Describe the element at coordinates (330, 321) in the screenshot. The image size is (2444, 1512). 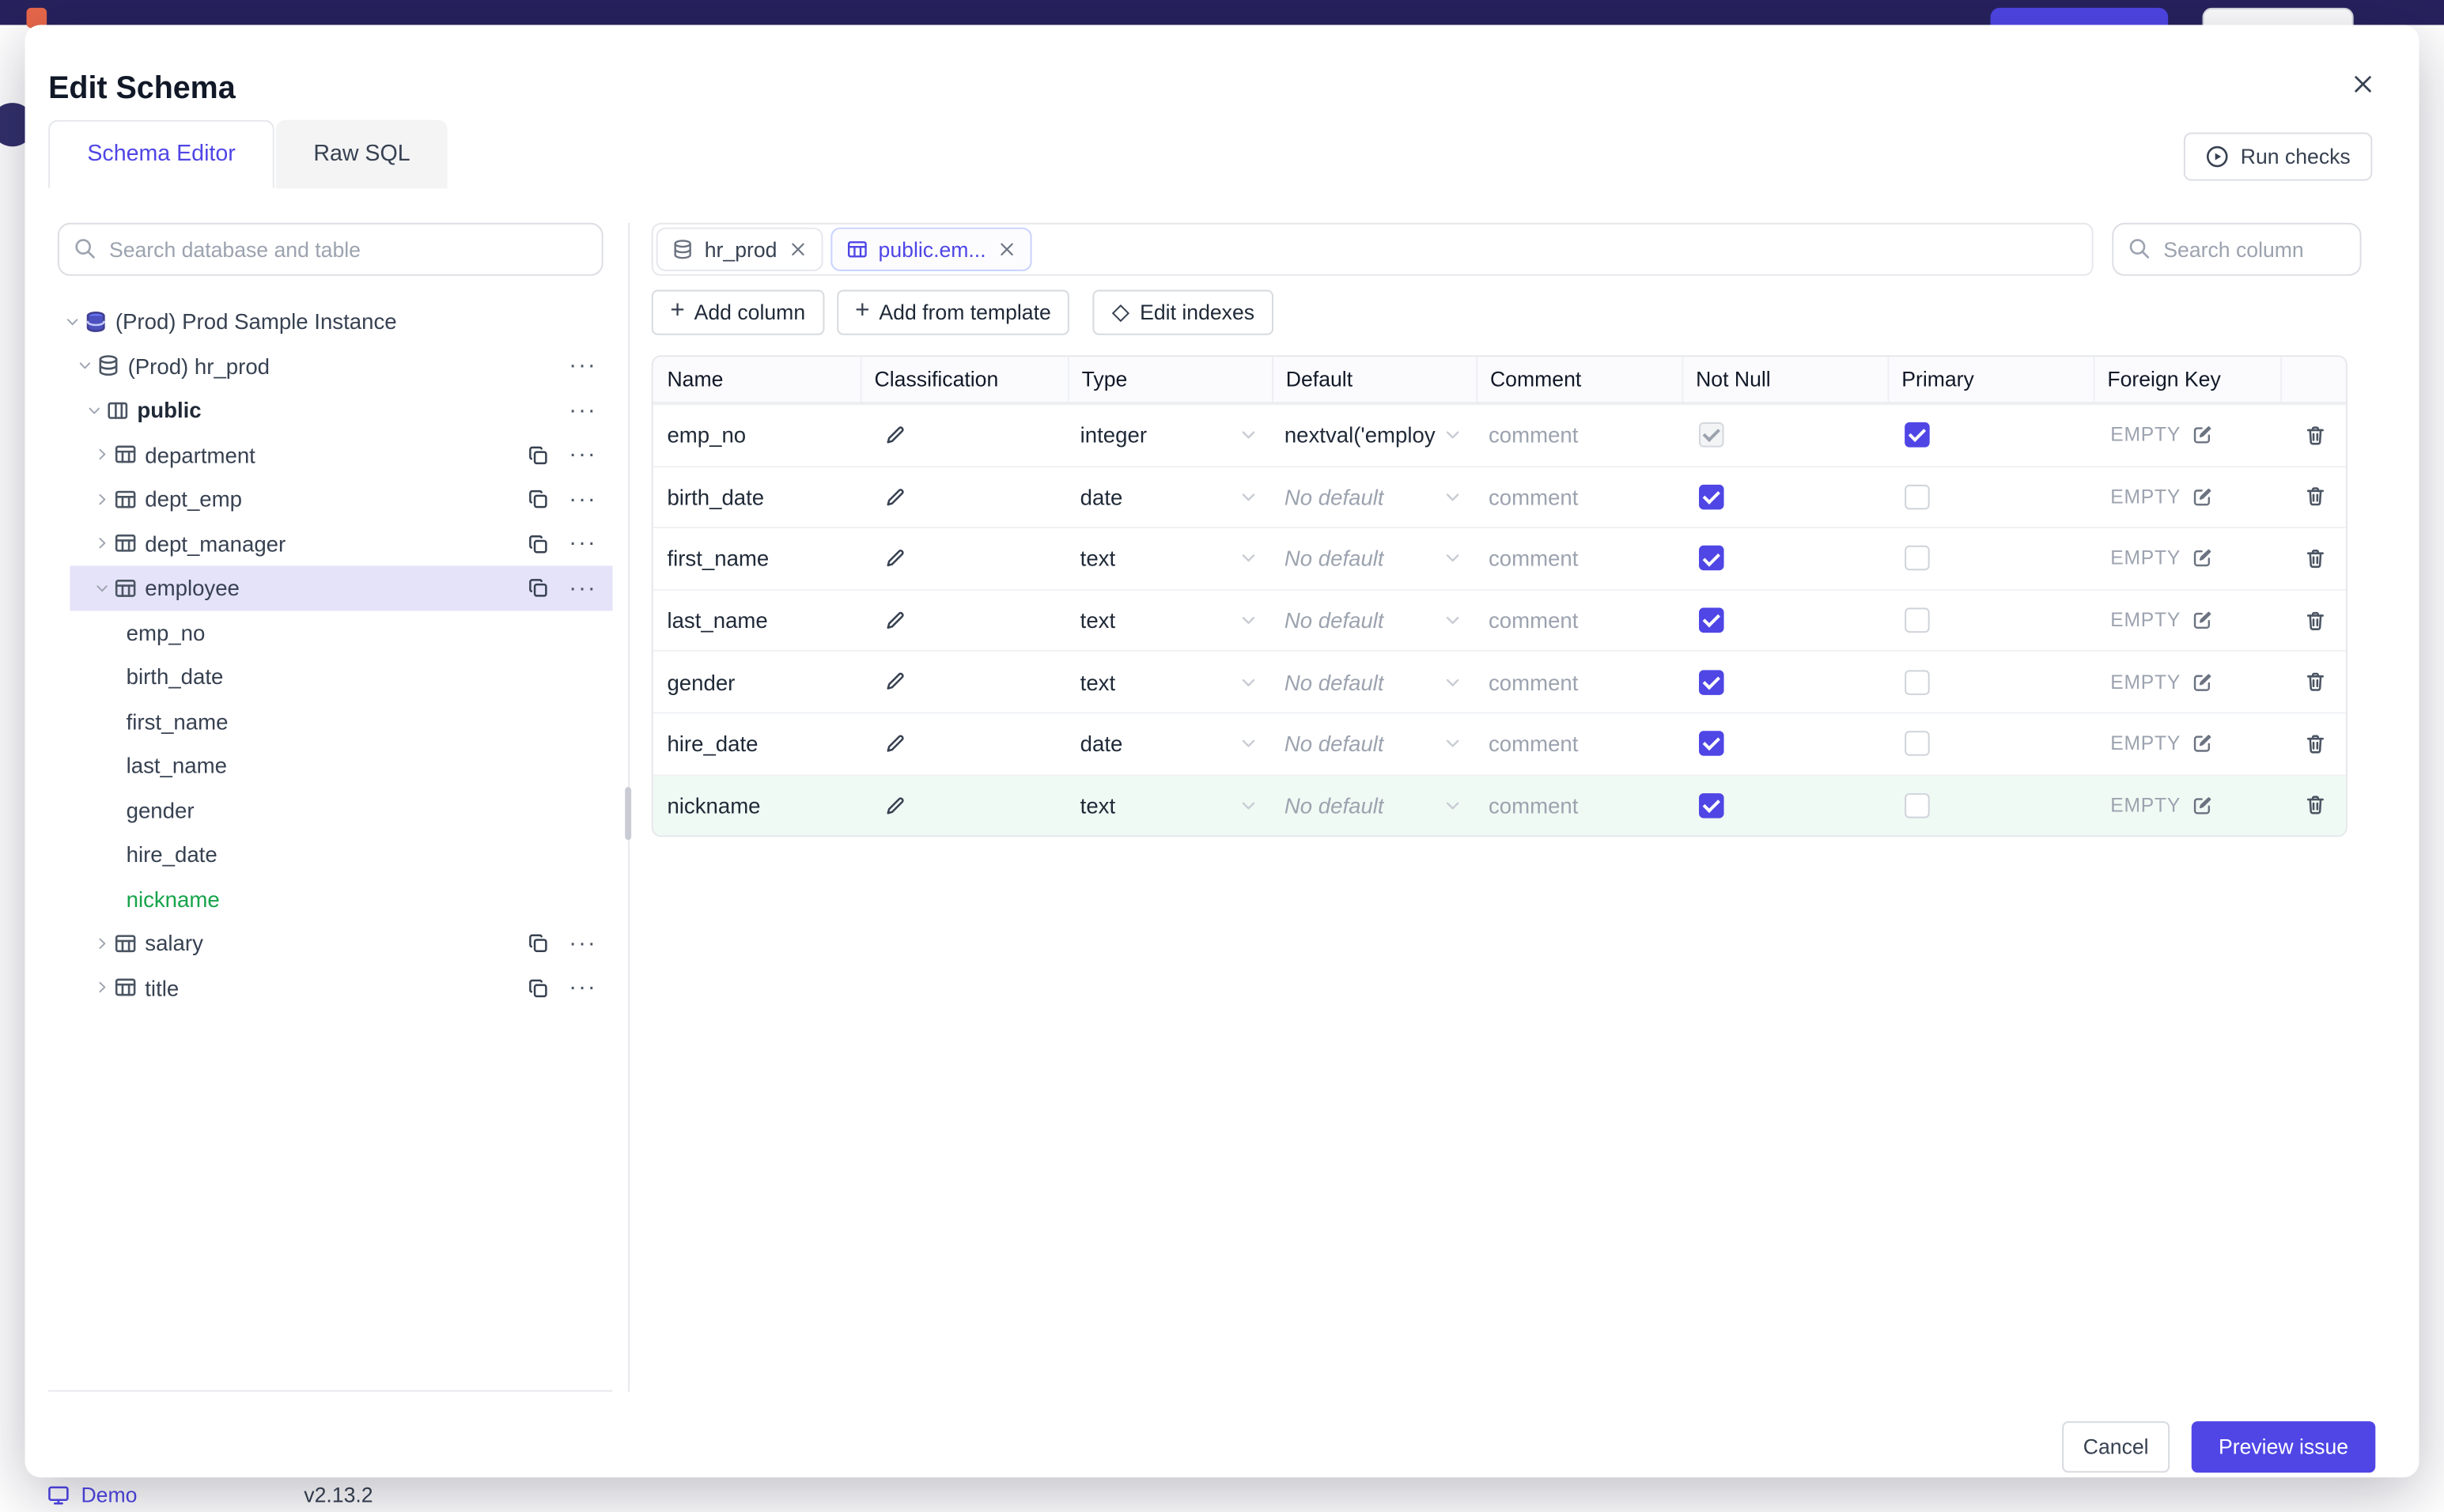
I see `tree-item-instance: (Prod) Prod Sample Instance` at that location.